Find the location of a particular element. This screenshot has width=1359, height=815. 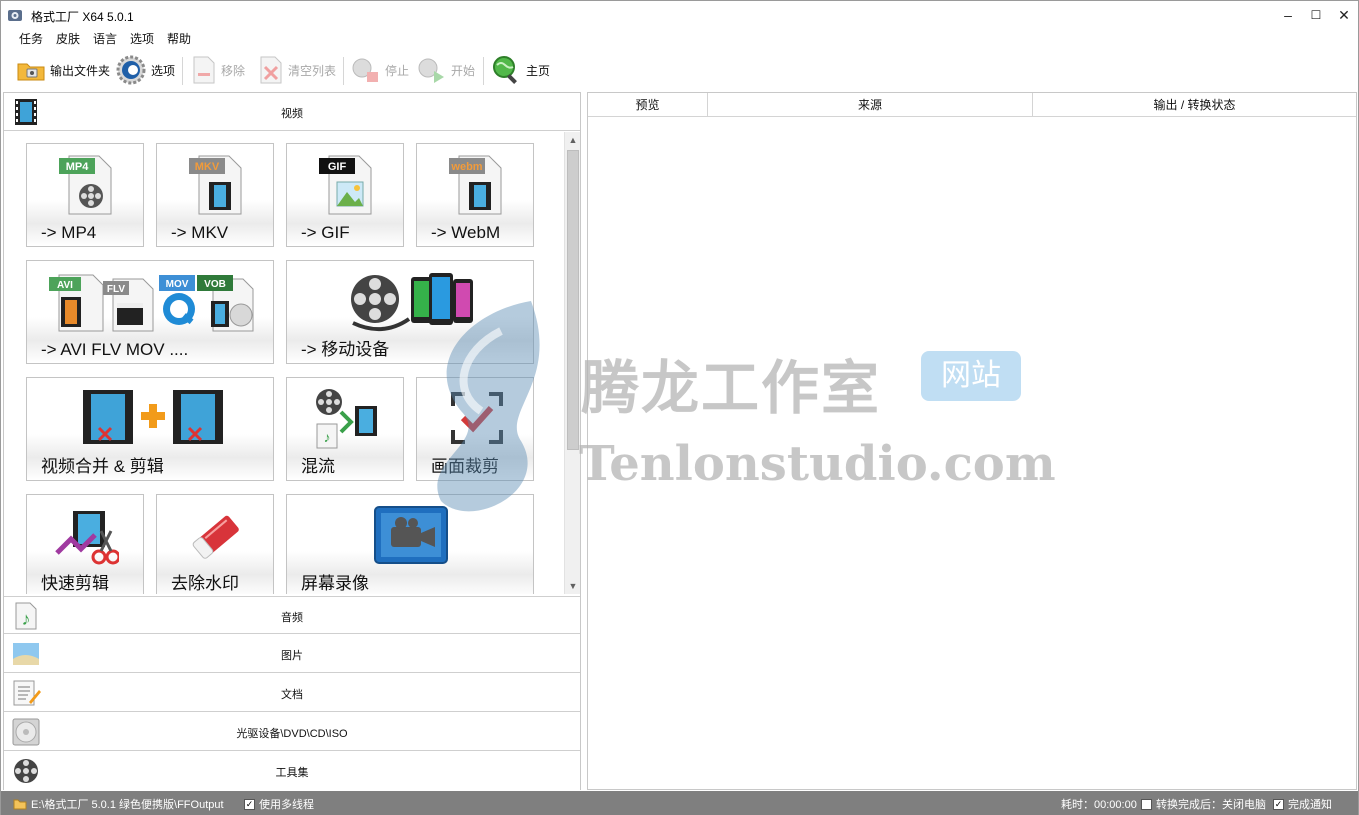

menu-skin: 皮肤 is located at coordinates (68, 38).